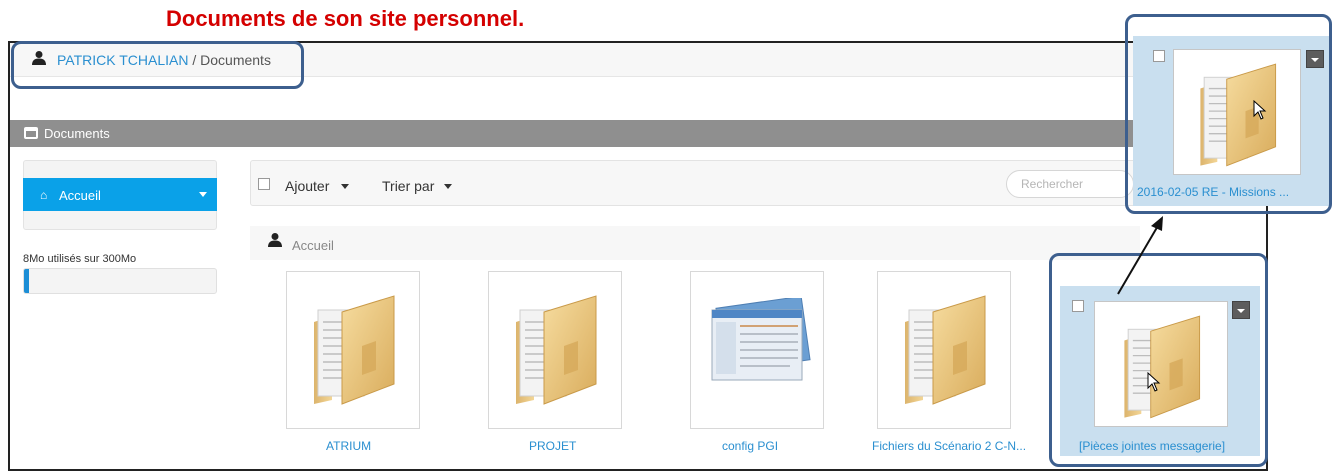  Describe the element at coordinates (1140, 255) in the screenshot. I see `callout-arrow` at that location.